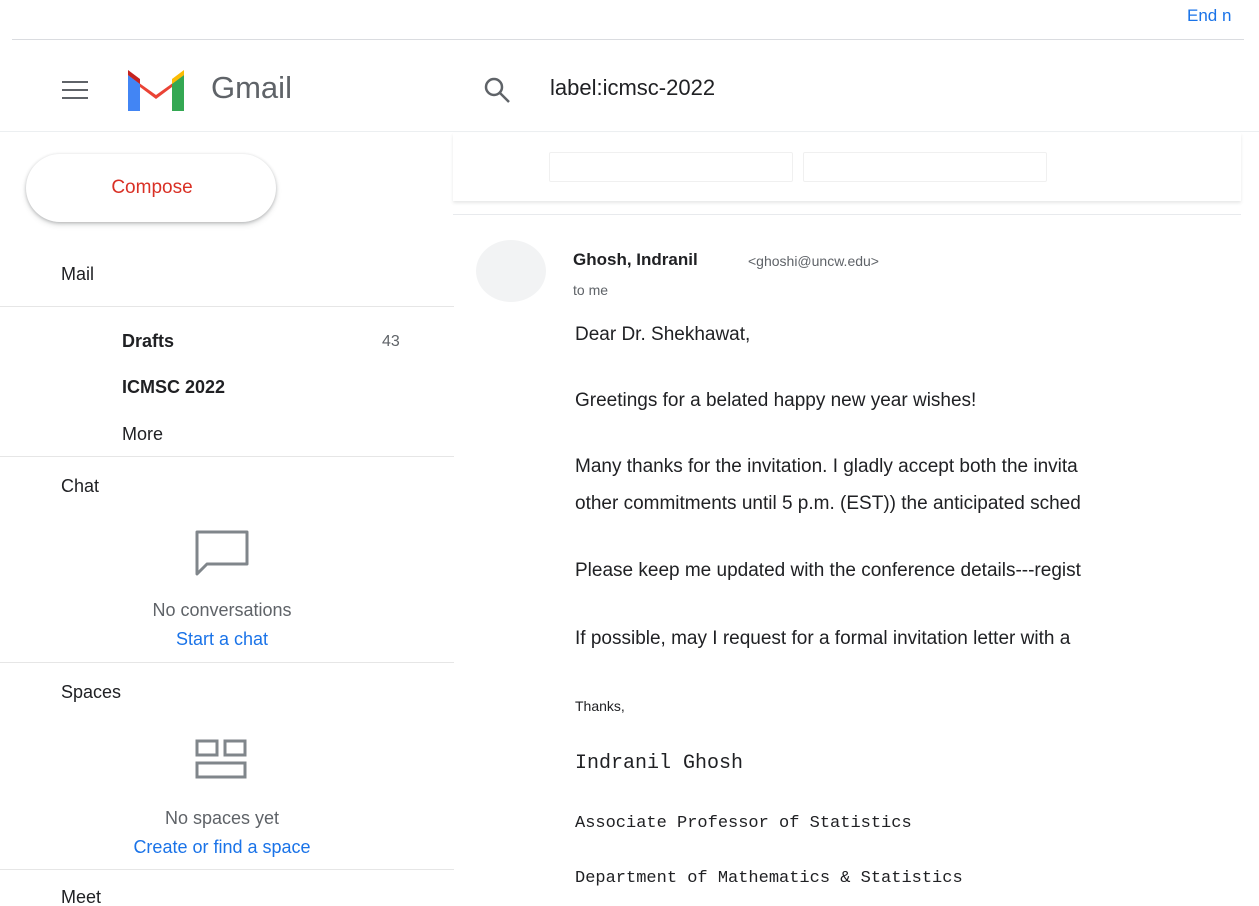  What do you see at coordinates (221, 759) in the screenshot?
I see `spaces-grid-icon` at bounding box center [221, 759].